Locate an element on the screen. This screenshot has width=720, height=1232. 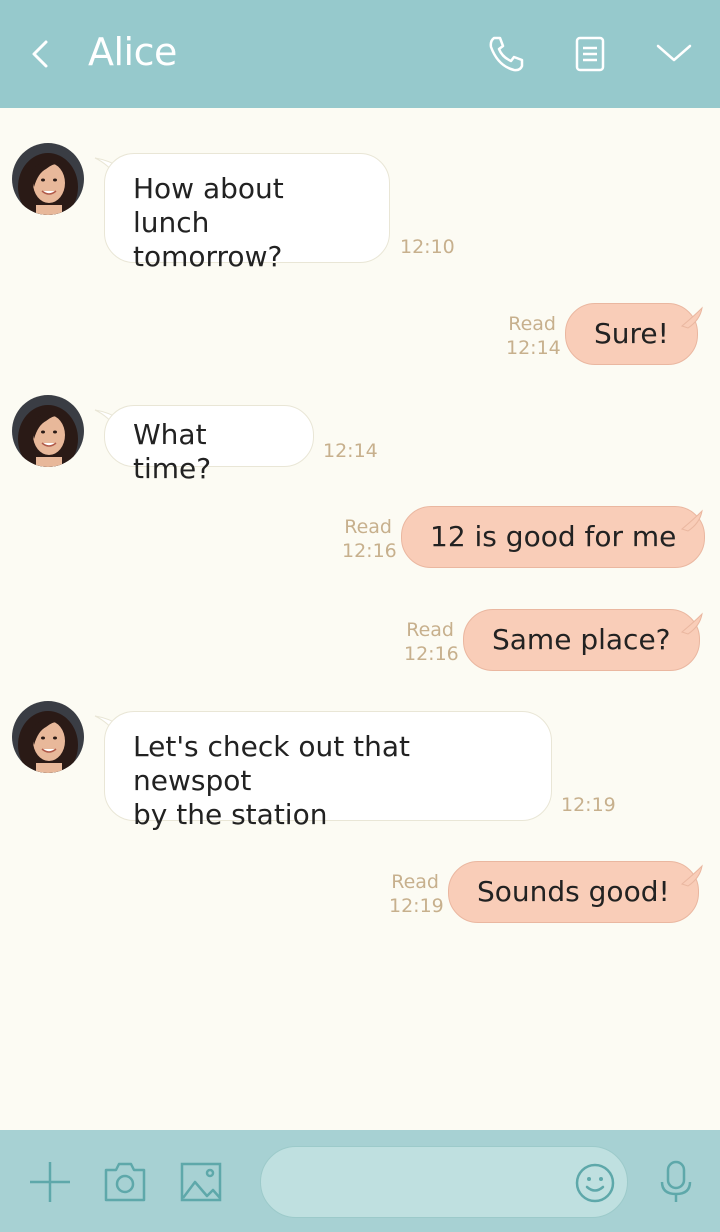
message-input is located at coordinates (444, 1182).